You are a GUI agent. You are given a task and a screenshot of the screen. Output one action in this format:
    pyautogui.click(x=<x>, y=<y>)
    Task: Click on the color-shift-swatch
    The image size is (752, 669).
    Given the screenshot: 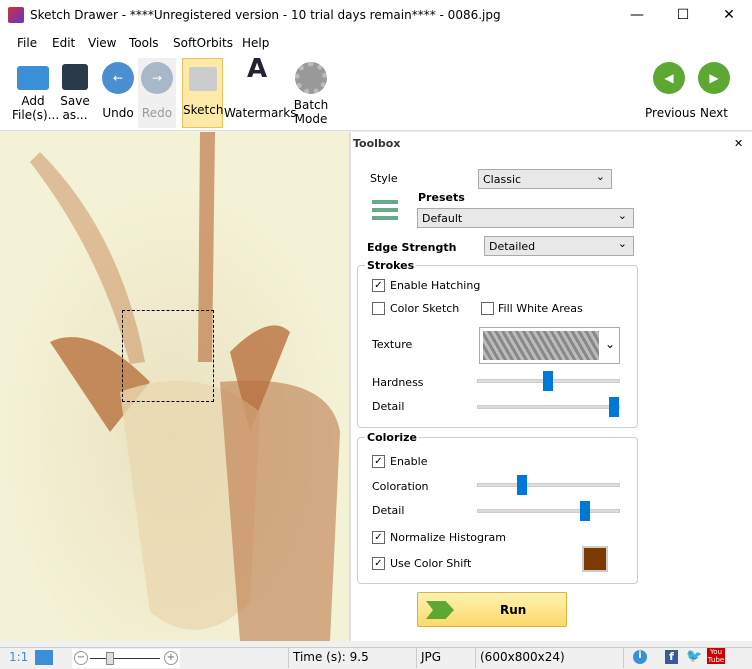 What is the action you would take?
    pyautogui.click(x=595, y=559)
    